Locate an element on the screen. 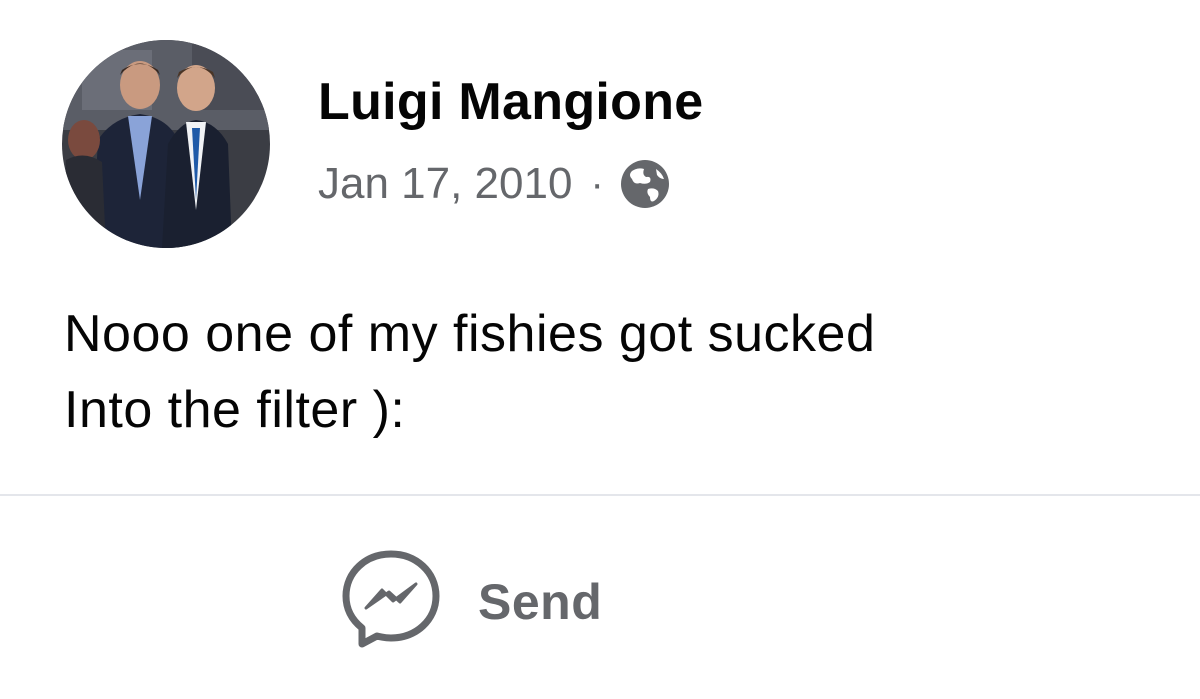  avatar is located at coordinates (166, 144).